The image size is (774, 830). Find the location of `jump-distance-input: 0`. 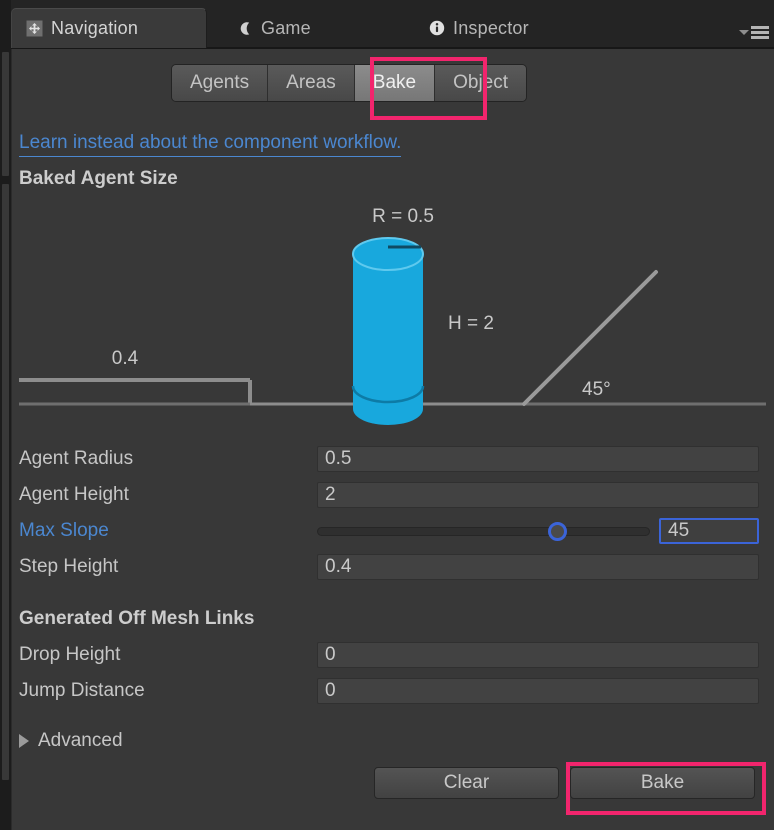

jump-distance-input: 0 is located at coordinates (538, 691).